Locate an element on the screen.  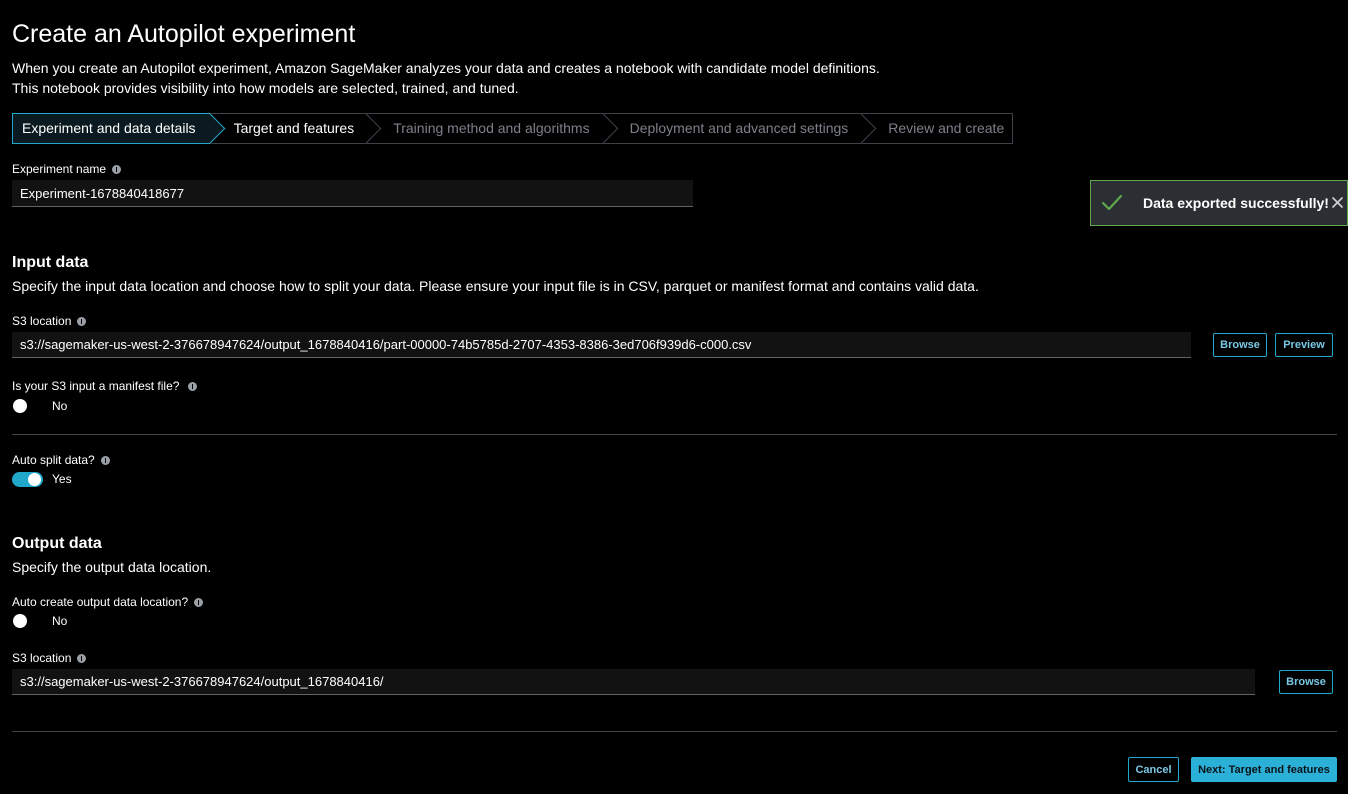
manifest-file-label: Is your S3 input a manifest file? is located at coordinates (105, 386).